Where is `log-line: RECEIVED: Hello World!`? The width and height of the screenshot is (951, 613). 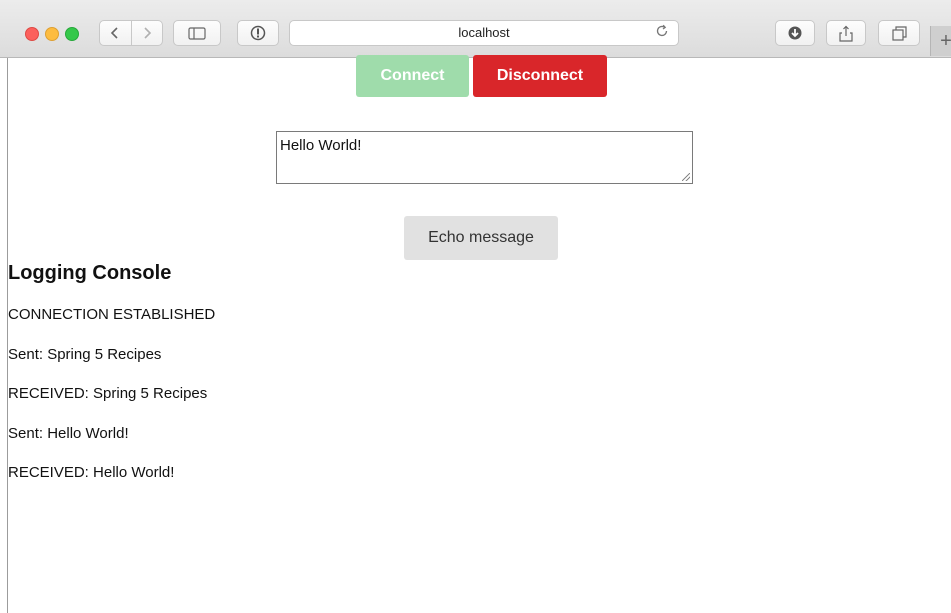
log-line: RECEIVED: Hello World! is located at coordinates (91, 472).